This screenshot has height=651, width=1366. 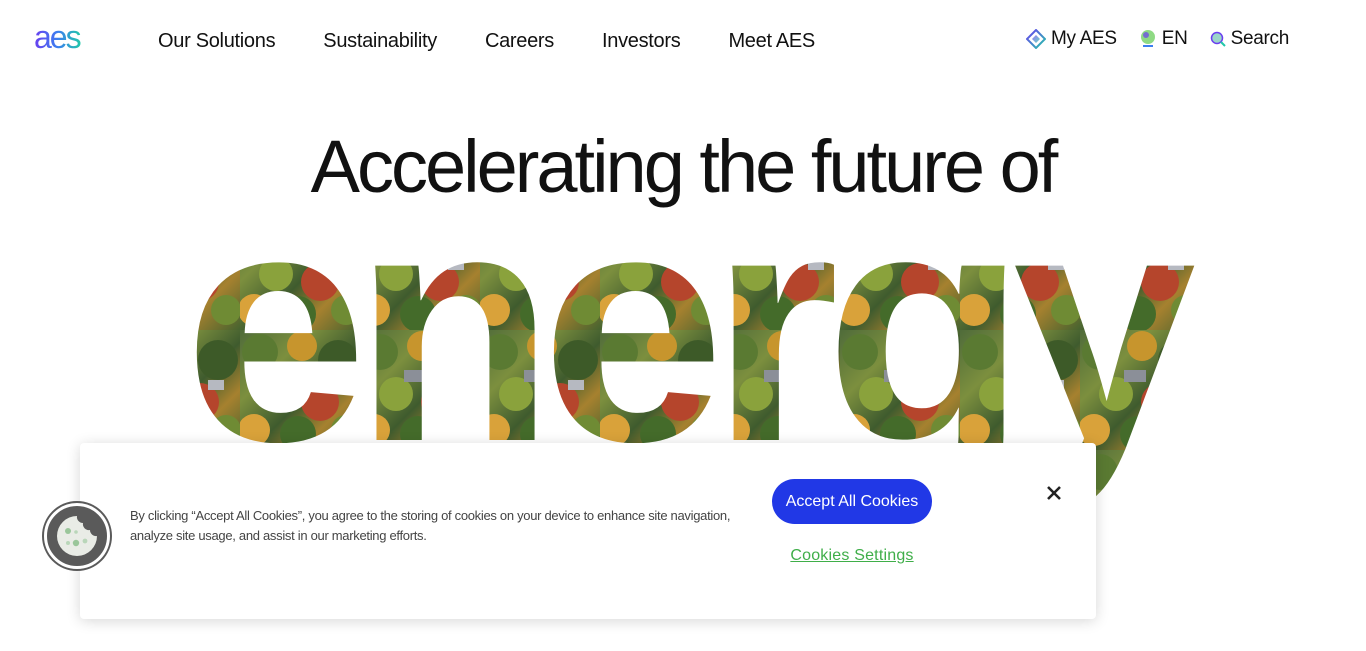 What do you see at coordinates (1084, 38) in the screenshot?
I see `my-aes-label: My AES` at bounding box center [1084, 38].